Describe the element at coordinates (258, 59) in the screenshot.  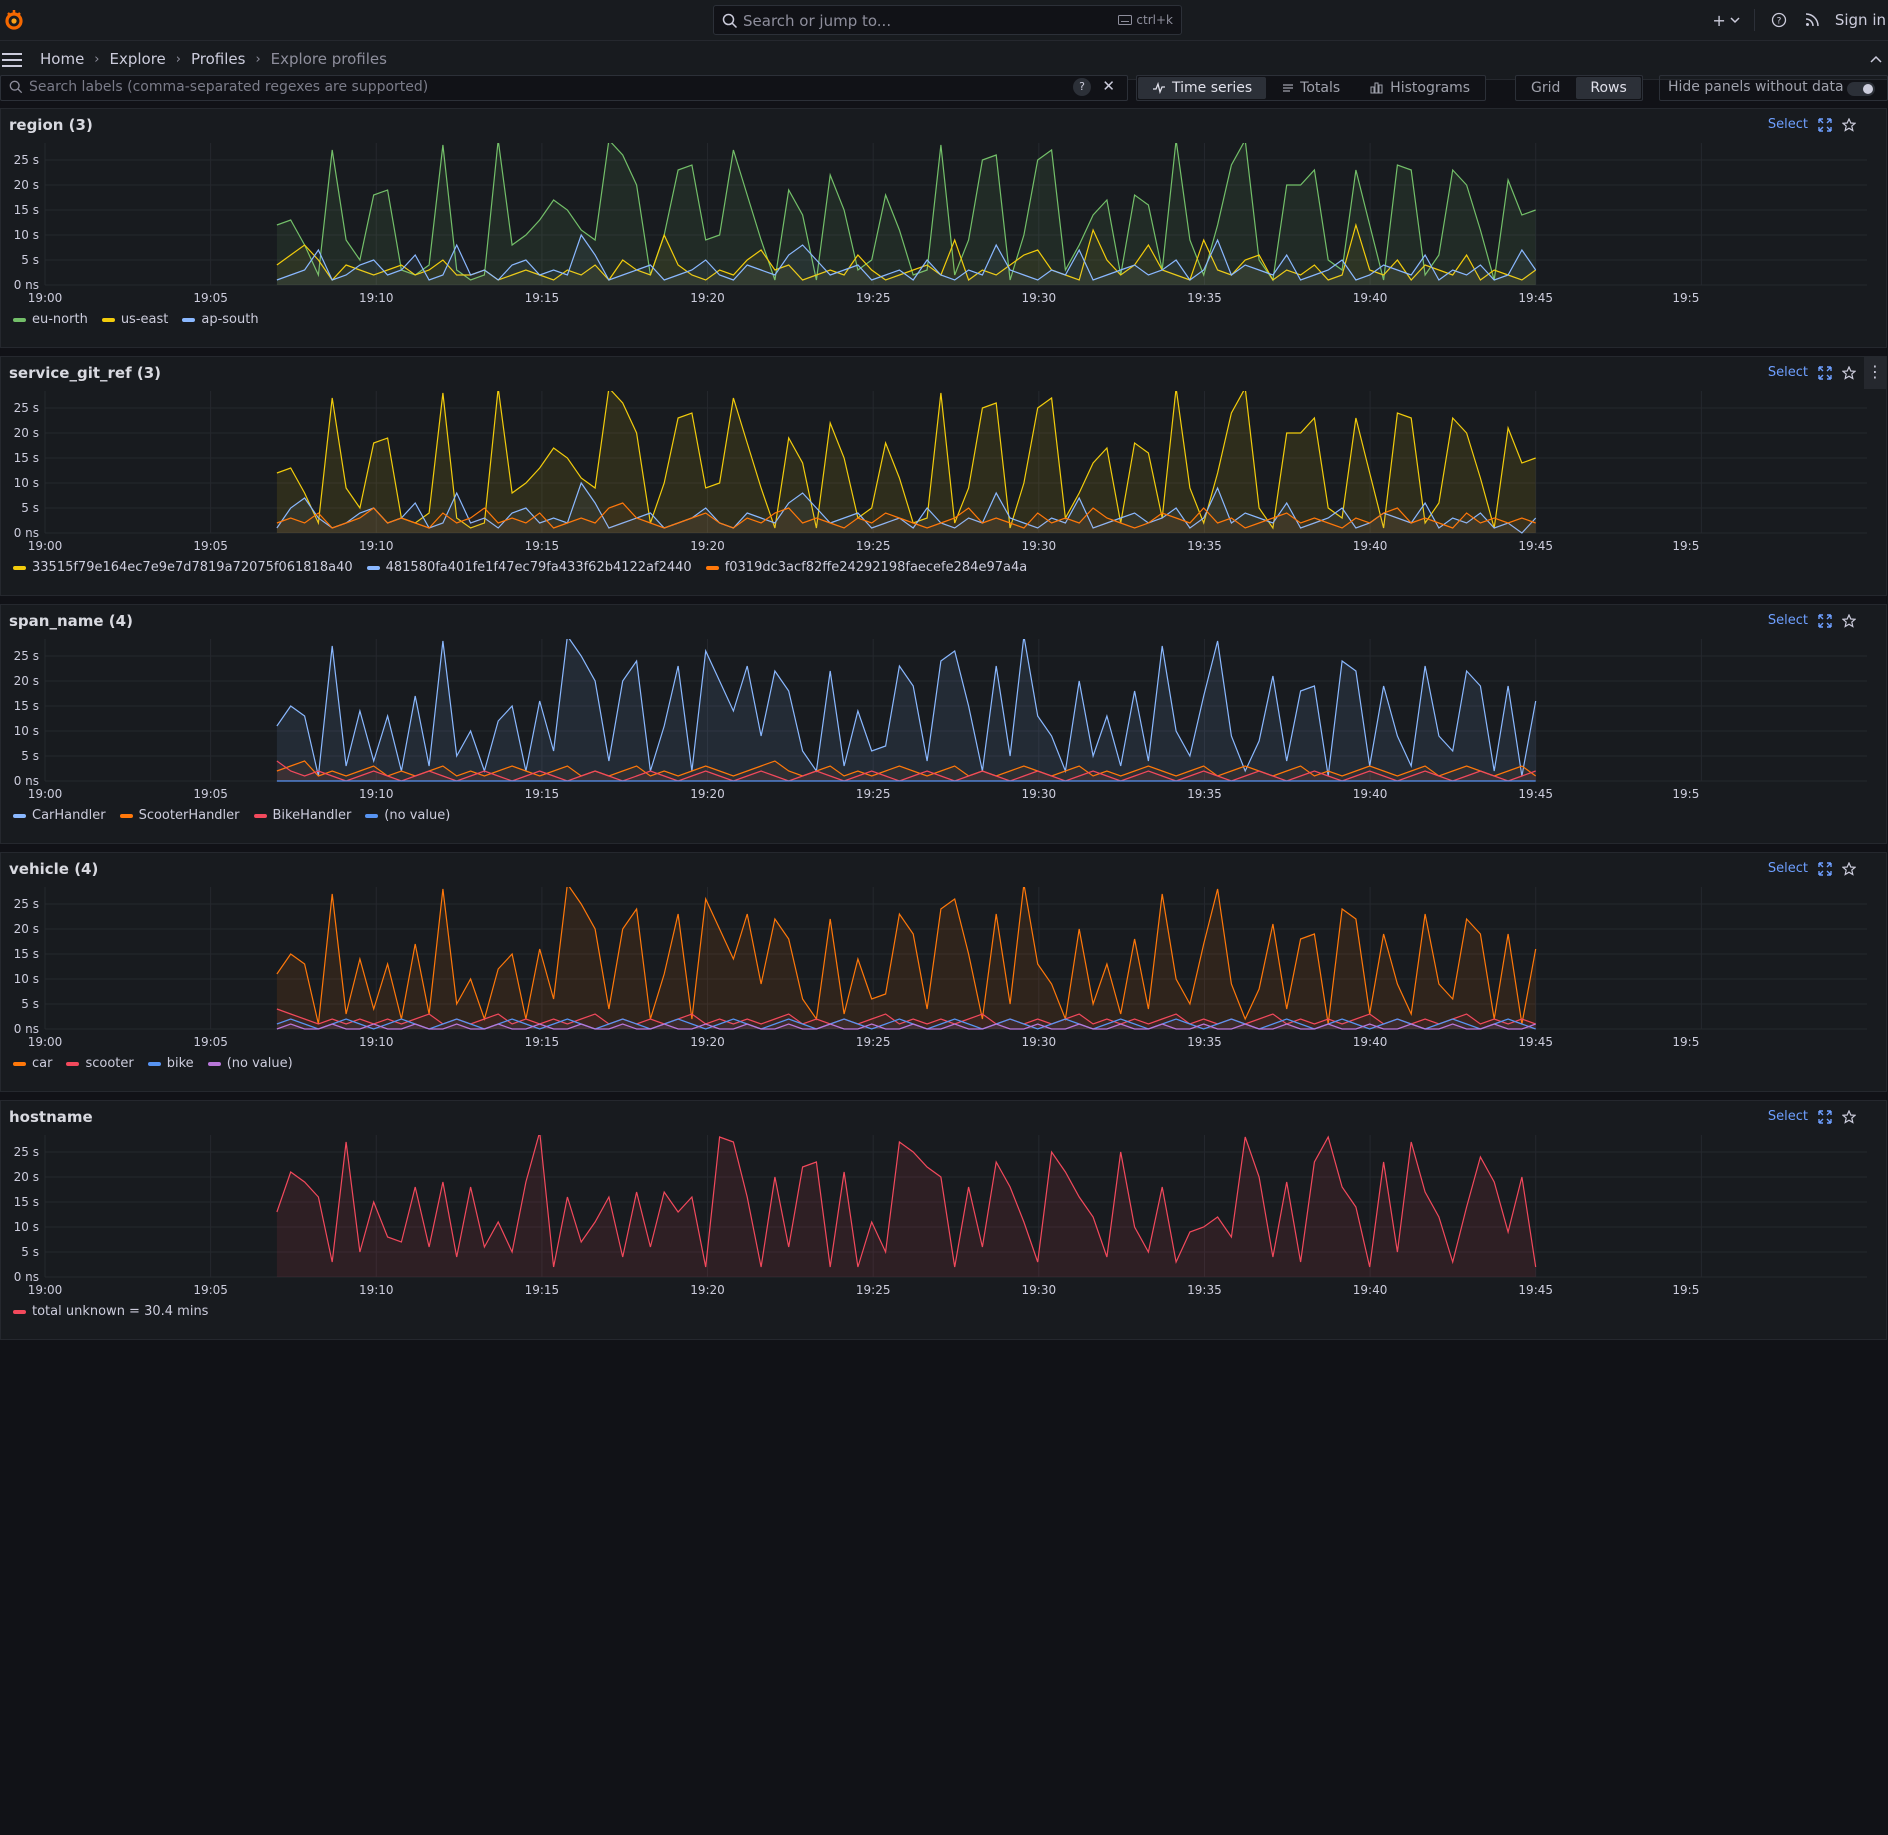
I see `chevron-right-icon: ›` at that location.